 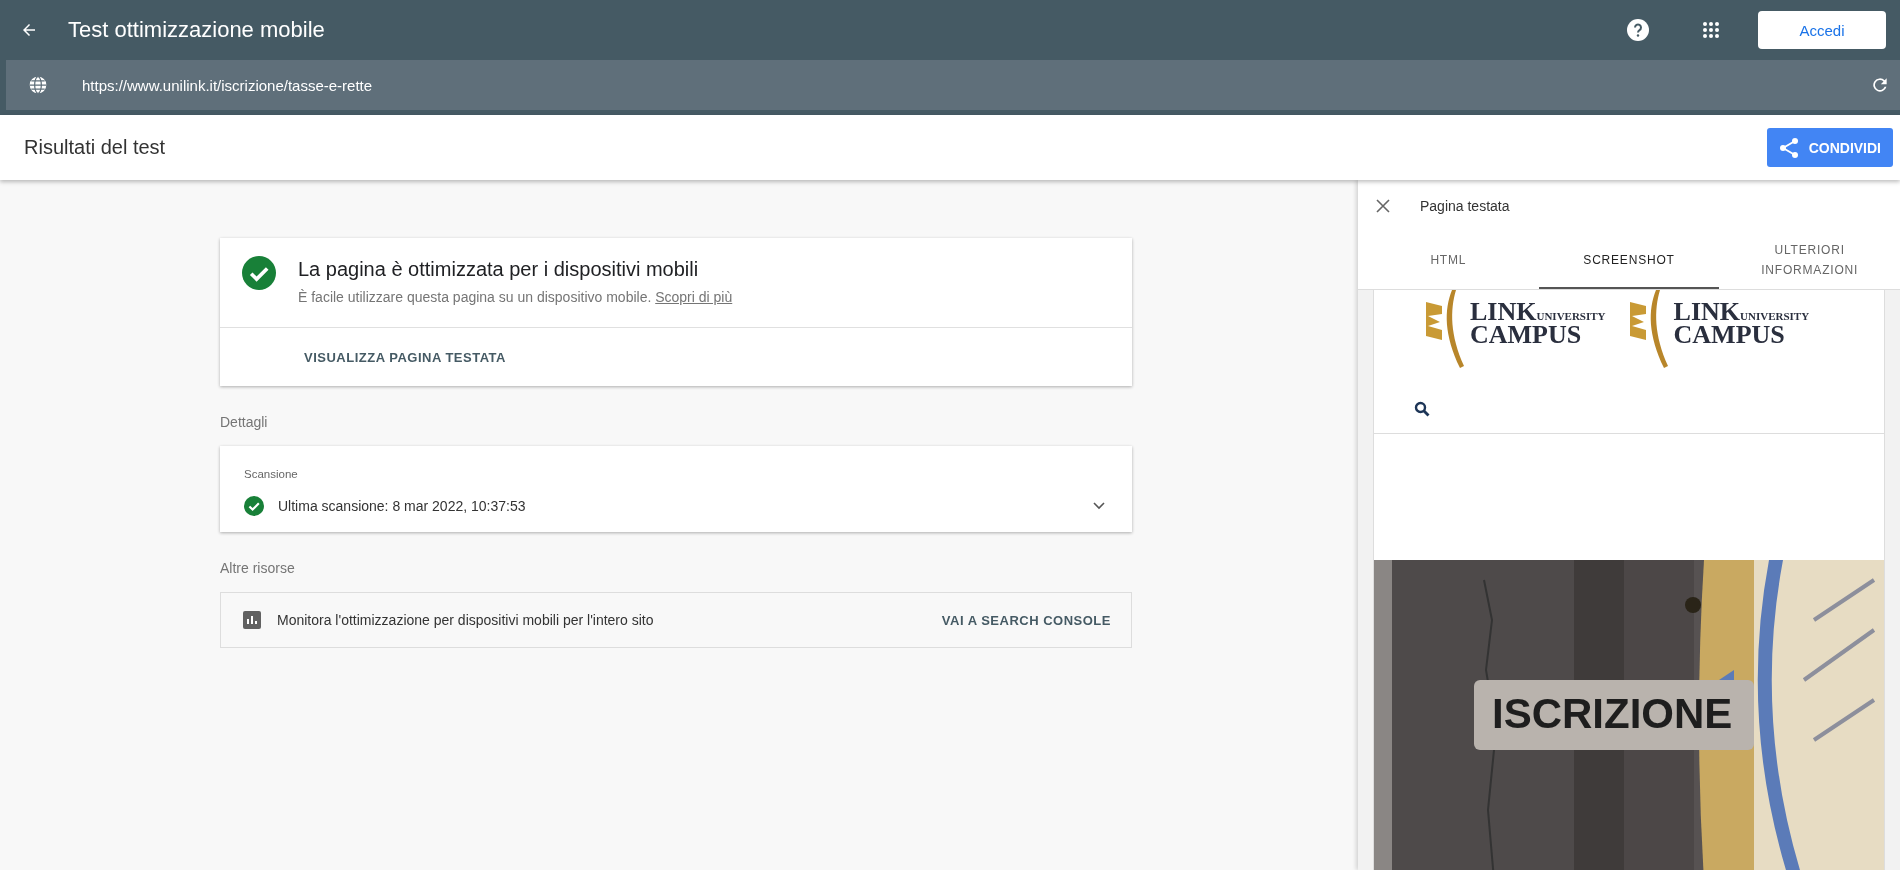 I want to click on help-icon, so click(x=1638, y=30).